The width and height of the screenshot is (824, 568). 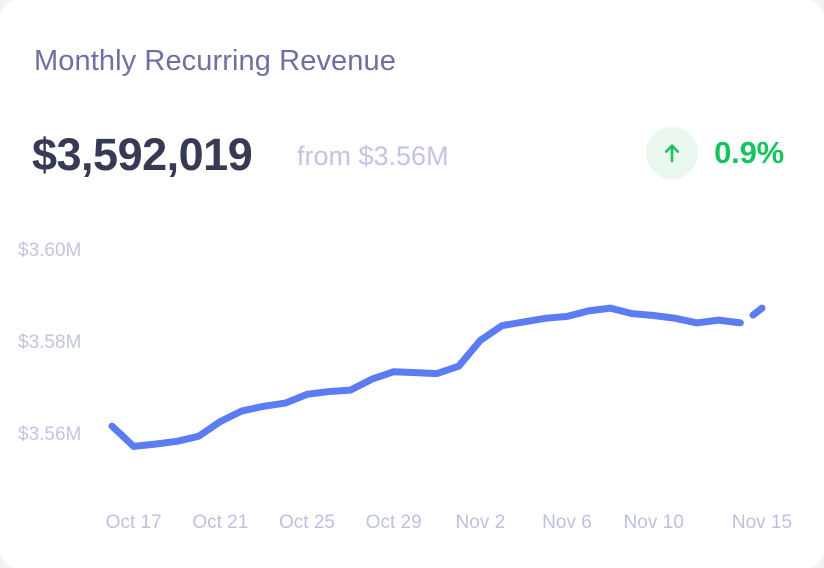 What do you see at coordinates (307, 522) in the screenshot?
I see `x-axis-tick: Oct 25` at bounding box center [307, 522].